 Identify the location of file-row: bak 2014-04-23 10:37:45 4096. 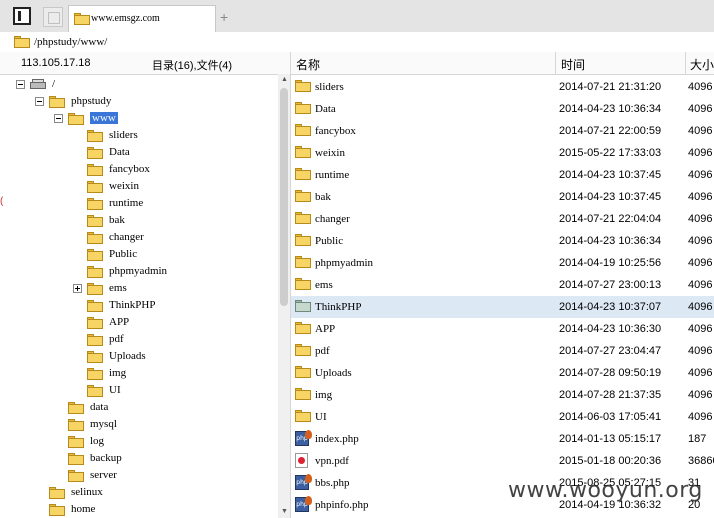
(502, 197).